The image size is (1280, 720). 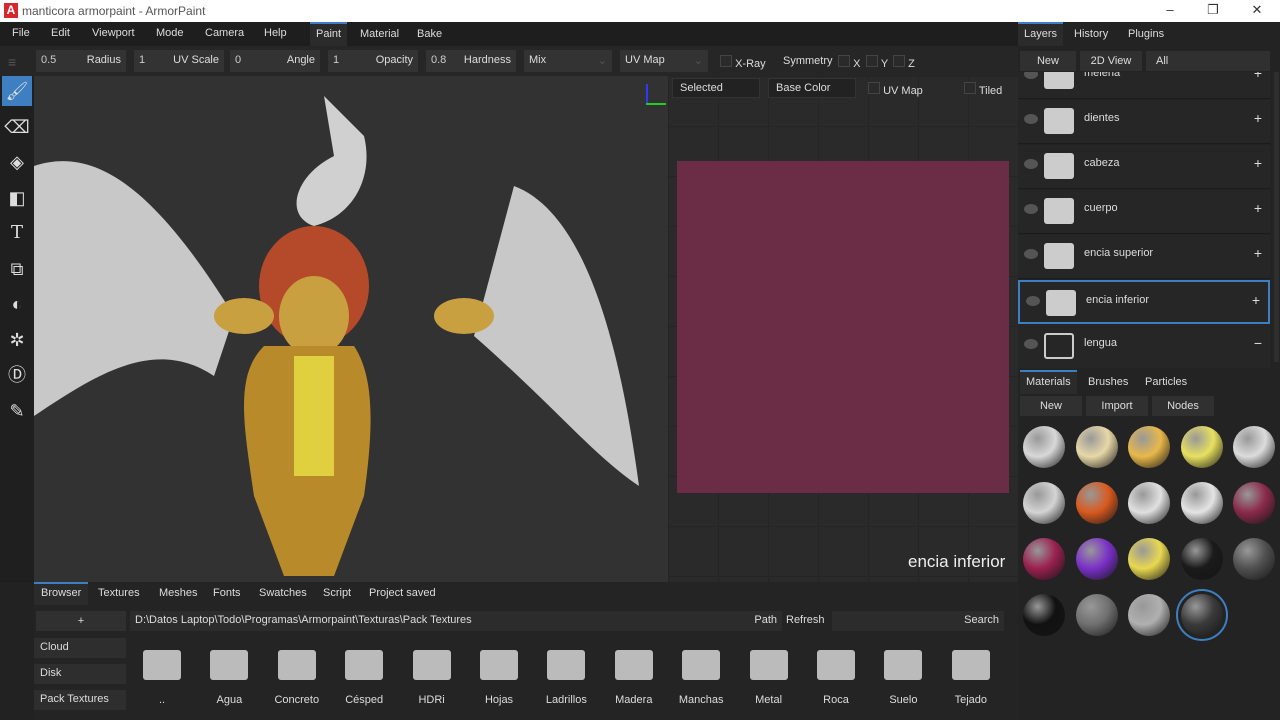 What do you see at coordinates (119, 593) in the screenshot?
I see `tab-textures: Textures` at bounding box center [119, 593].